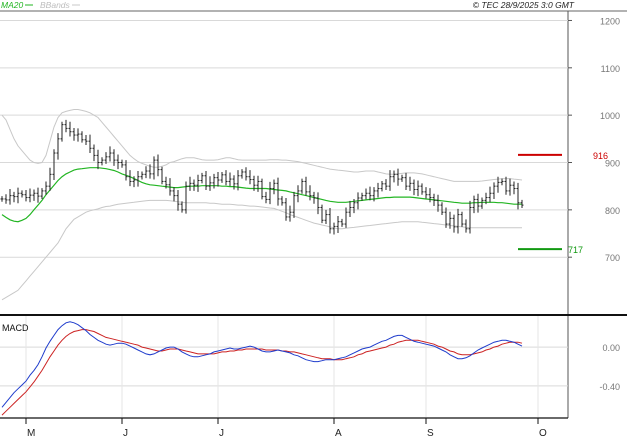  Describe the element at coordinates (612, 211) in the screenshot. I see `price-tick-label: 800` at that location.